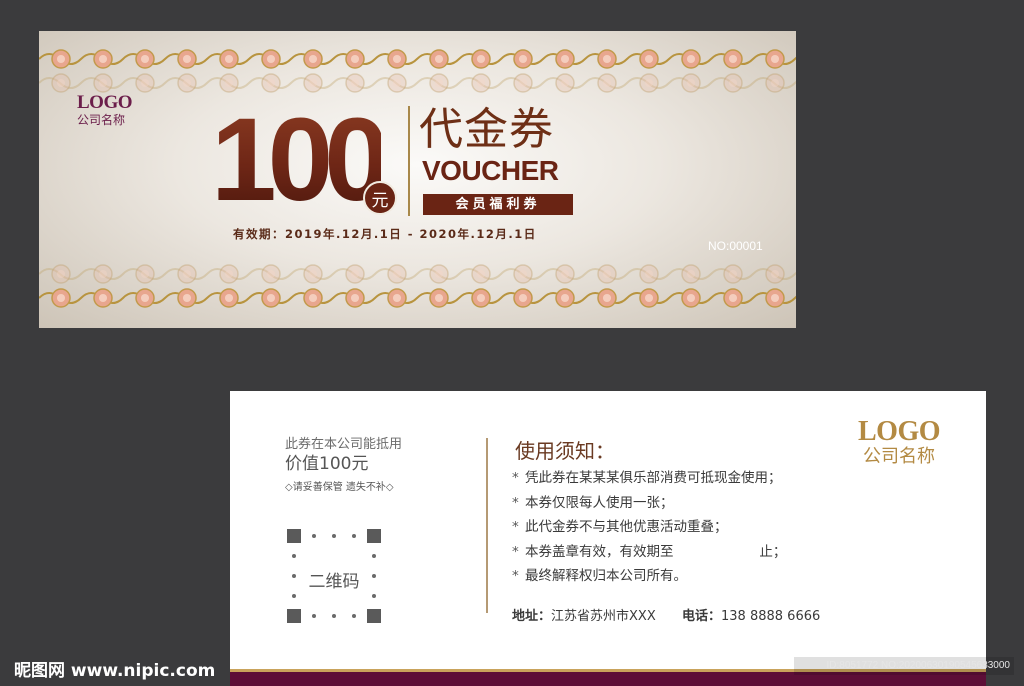  I want to click on phone: 电话：138 8888 6666, so click(751, 614).